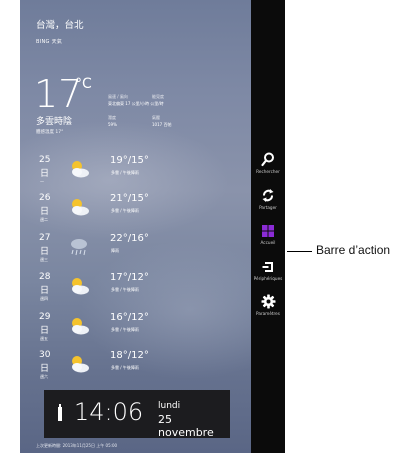  I want to click on forecast-day: 26 日 週二 21°/15° 多雲 / 午後陣雨, so click(136, 213).